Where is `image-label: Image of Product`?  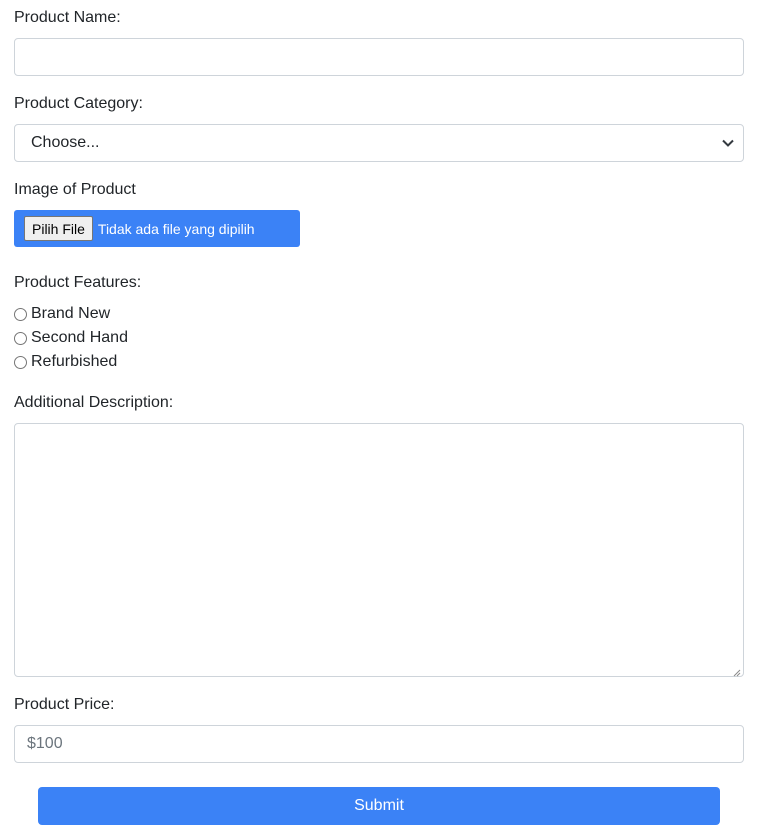 image-label: Image of Product is located at coordinates (75, 189).